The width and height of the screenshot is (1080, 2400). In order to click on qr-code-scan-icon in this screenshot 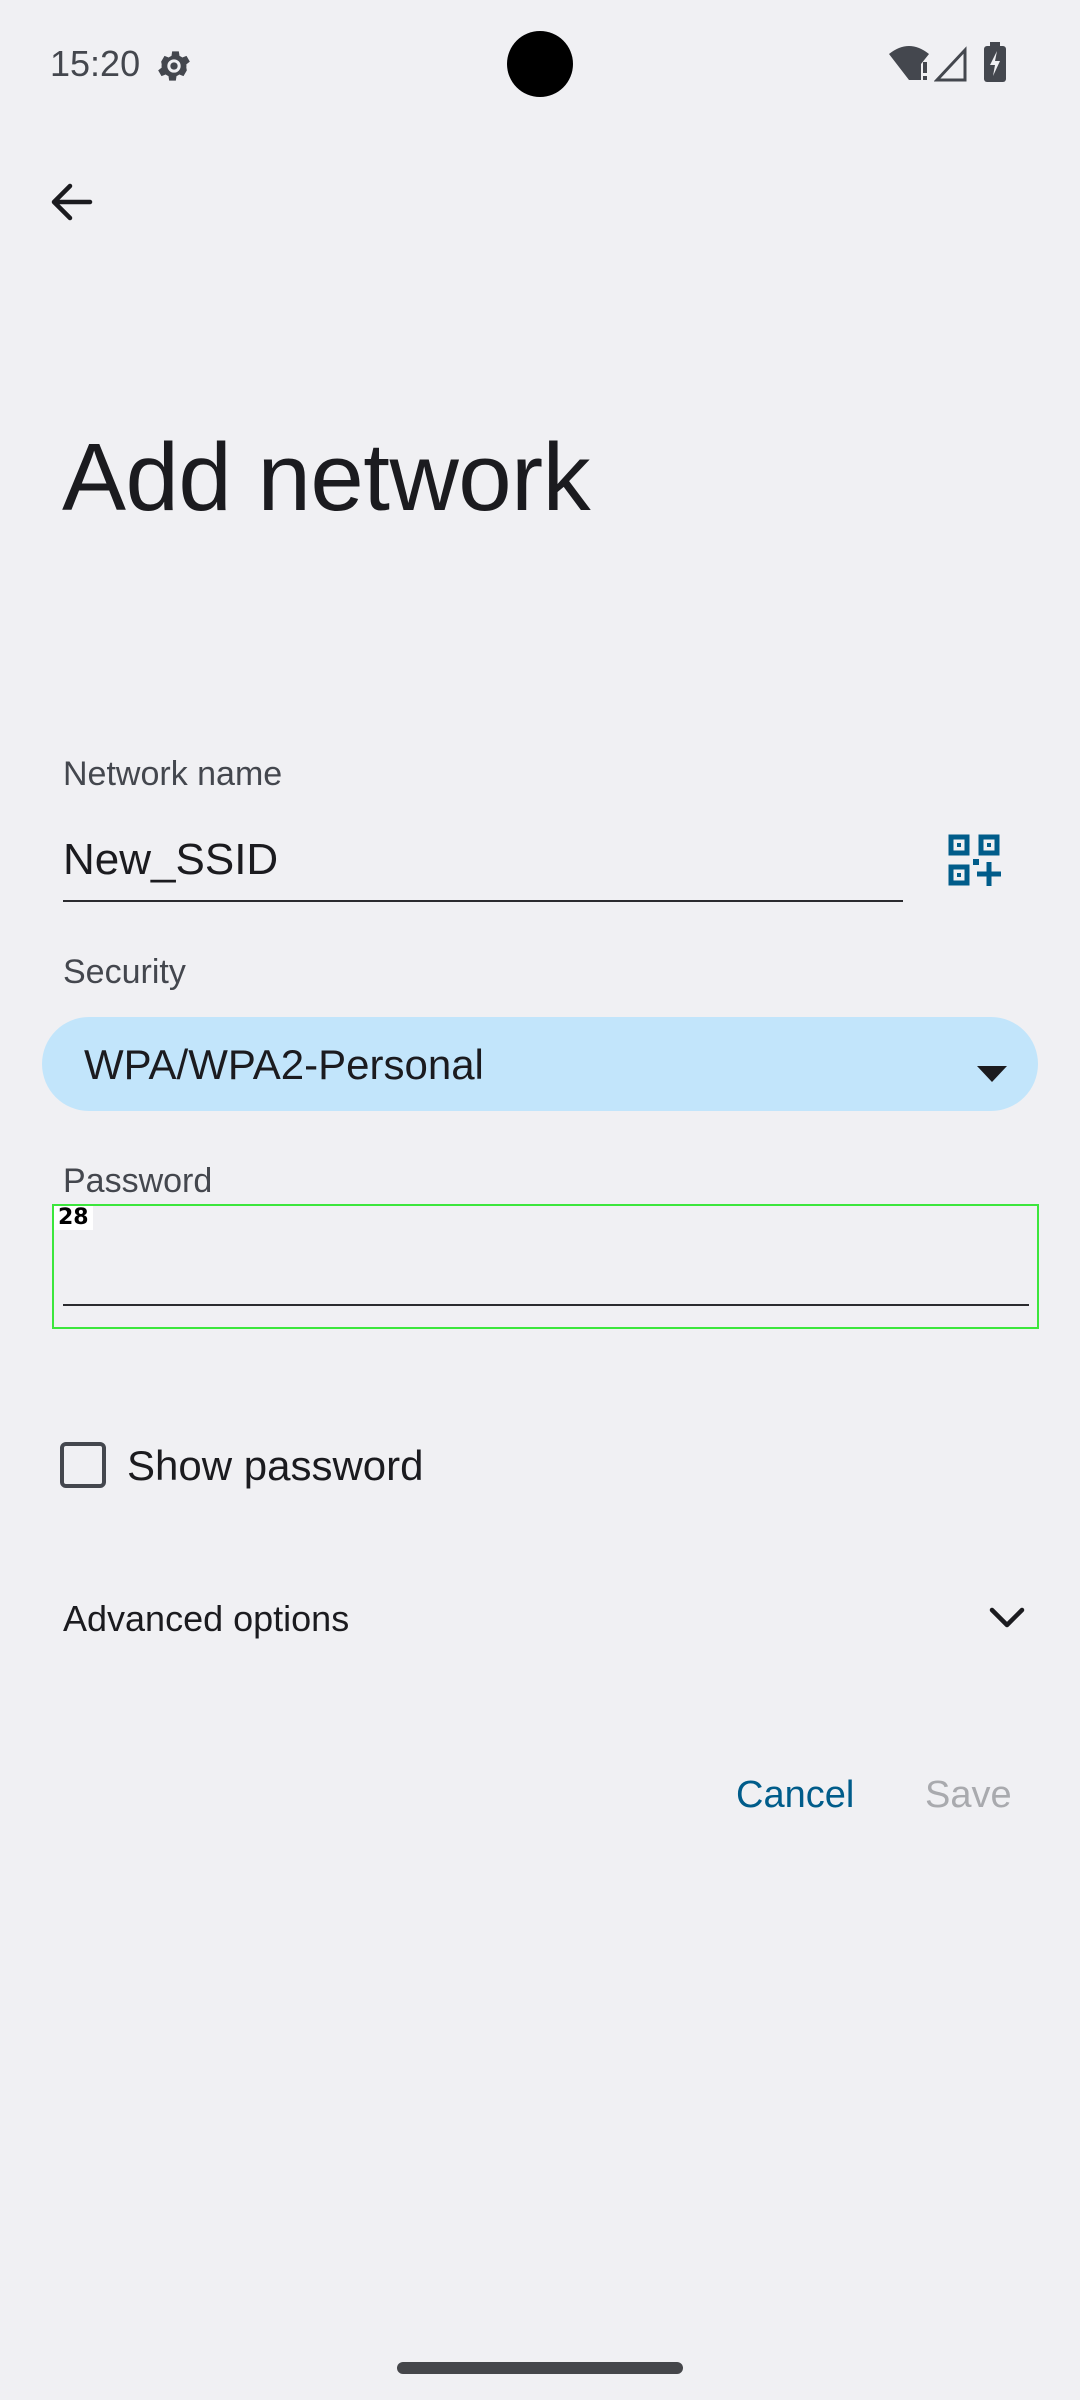, I will do `click(975, 861)`.